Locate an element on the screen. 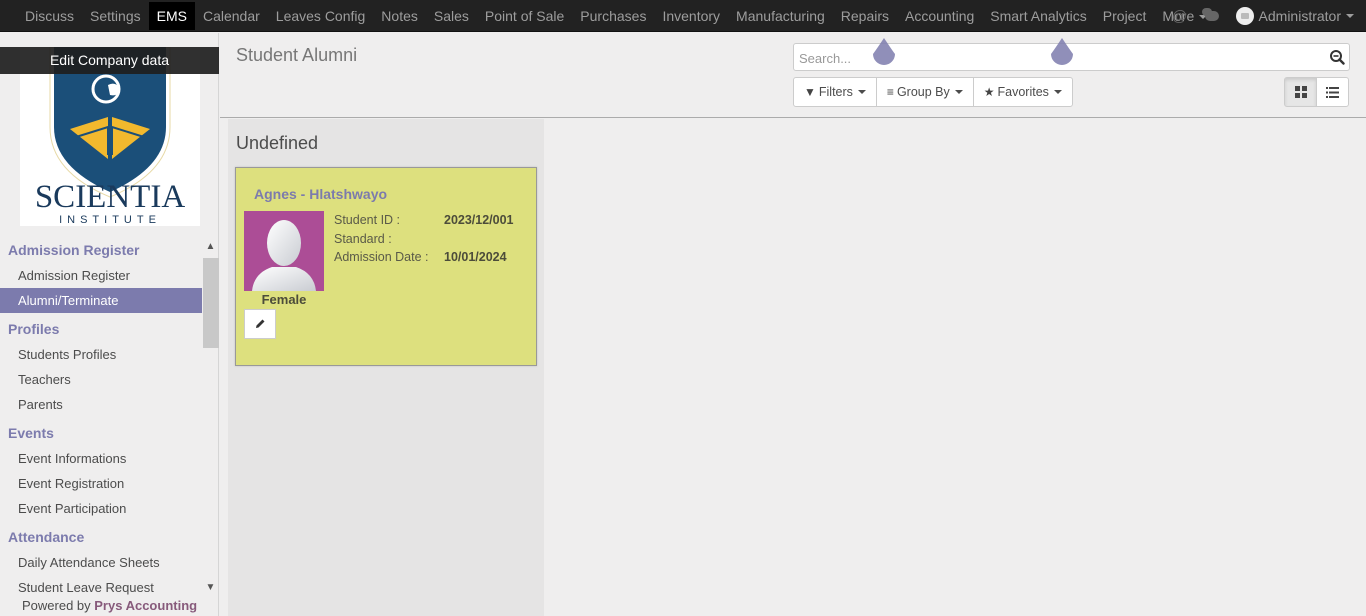  filters-label: Filters is located at coordinates (835, 92).